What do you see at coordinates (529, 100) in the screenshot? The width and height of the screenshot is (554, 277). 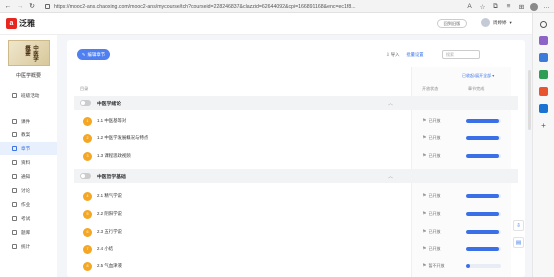 I see `scrollbar` at bounding box center [529, 100].